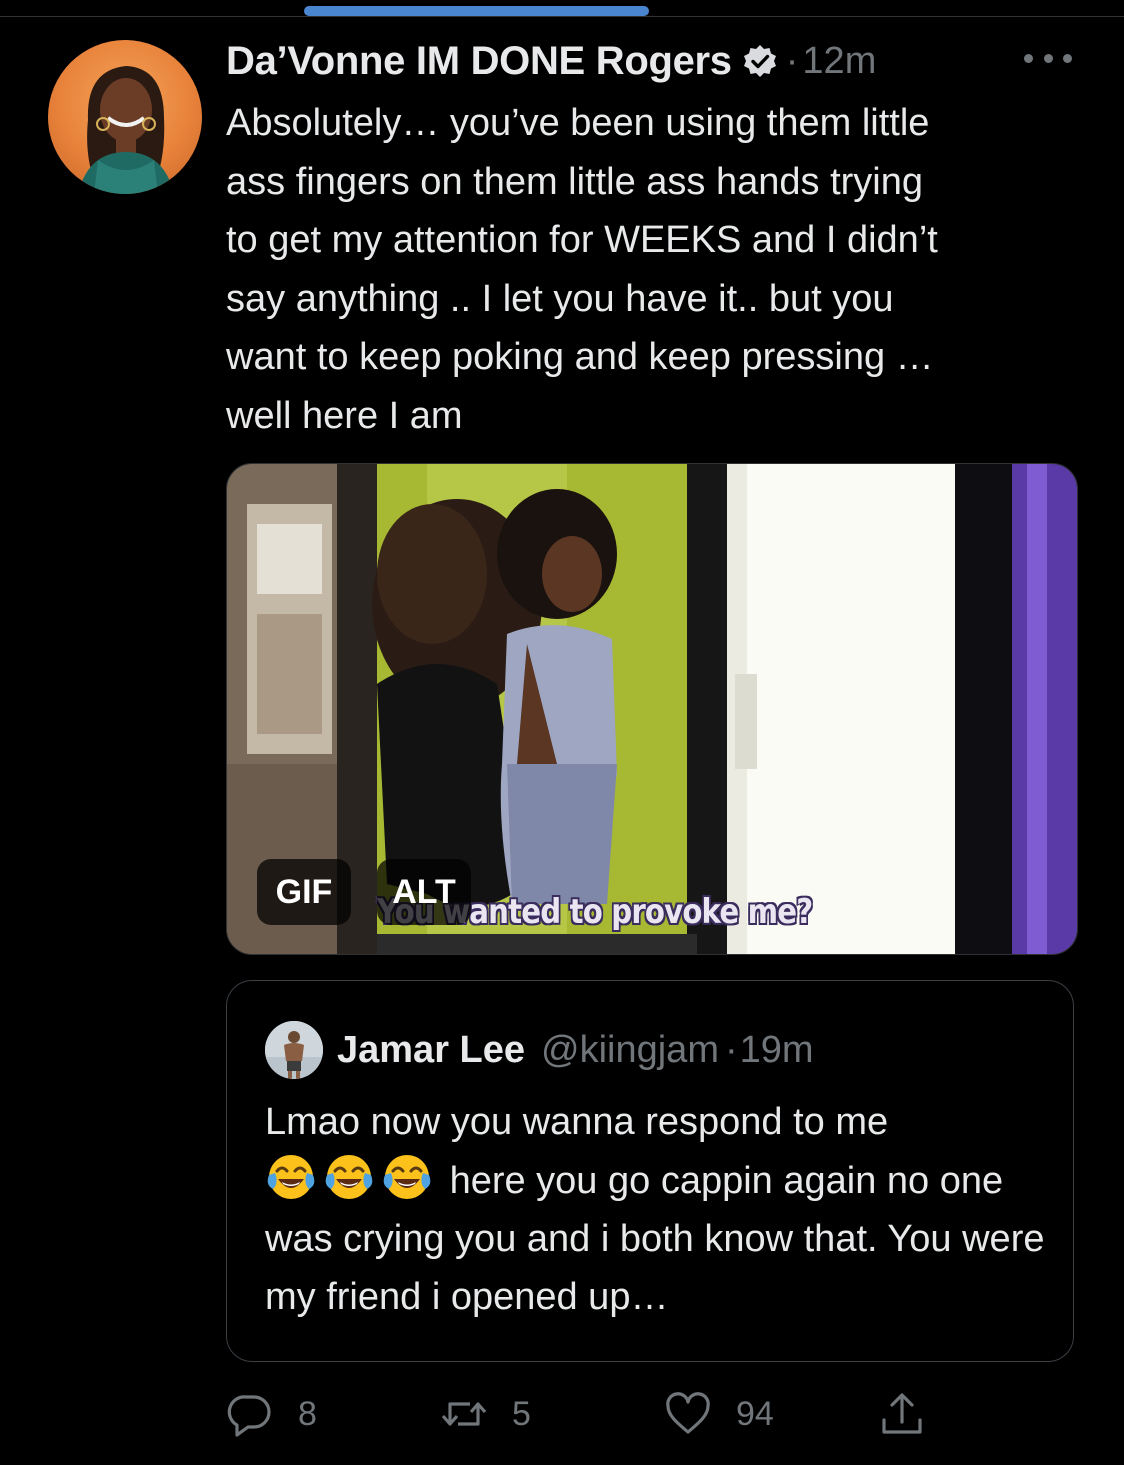 The width and height of the screenshot is (1124, 1465). Describe the element at coordinates (125, 117) in the screenshot. I see `author-avatar` at that location.